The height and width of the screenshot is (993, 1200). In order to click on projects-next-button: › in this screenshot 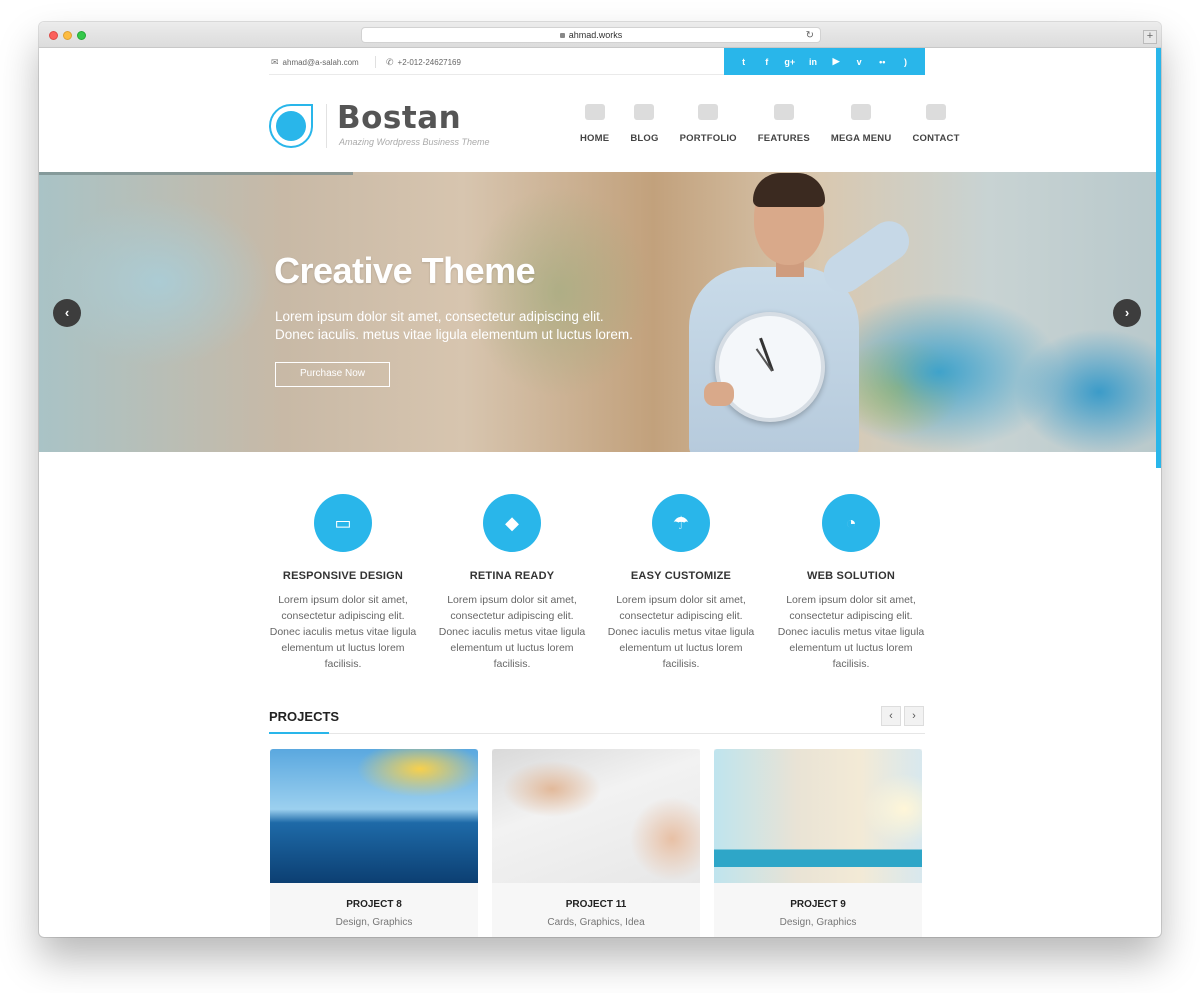, I will do `click(914, 716)`.